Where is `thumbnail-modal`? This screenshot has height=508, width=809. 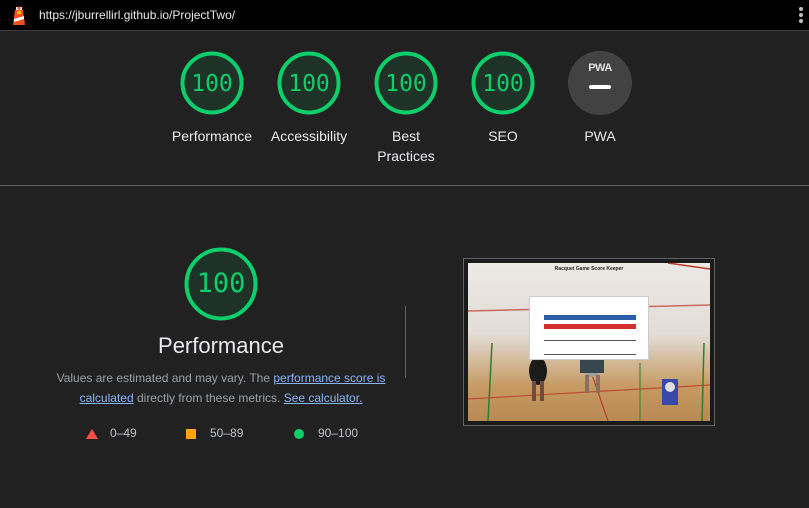
thumbnail-modal is located at coordinates (589, 328).